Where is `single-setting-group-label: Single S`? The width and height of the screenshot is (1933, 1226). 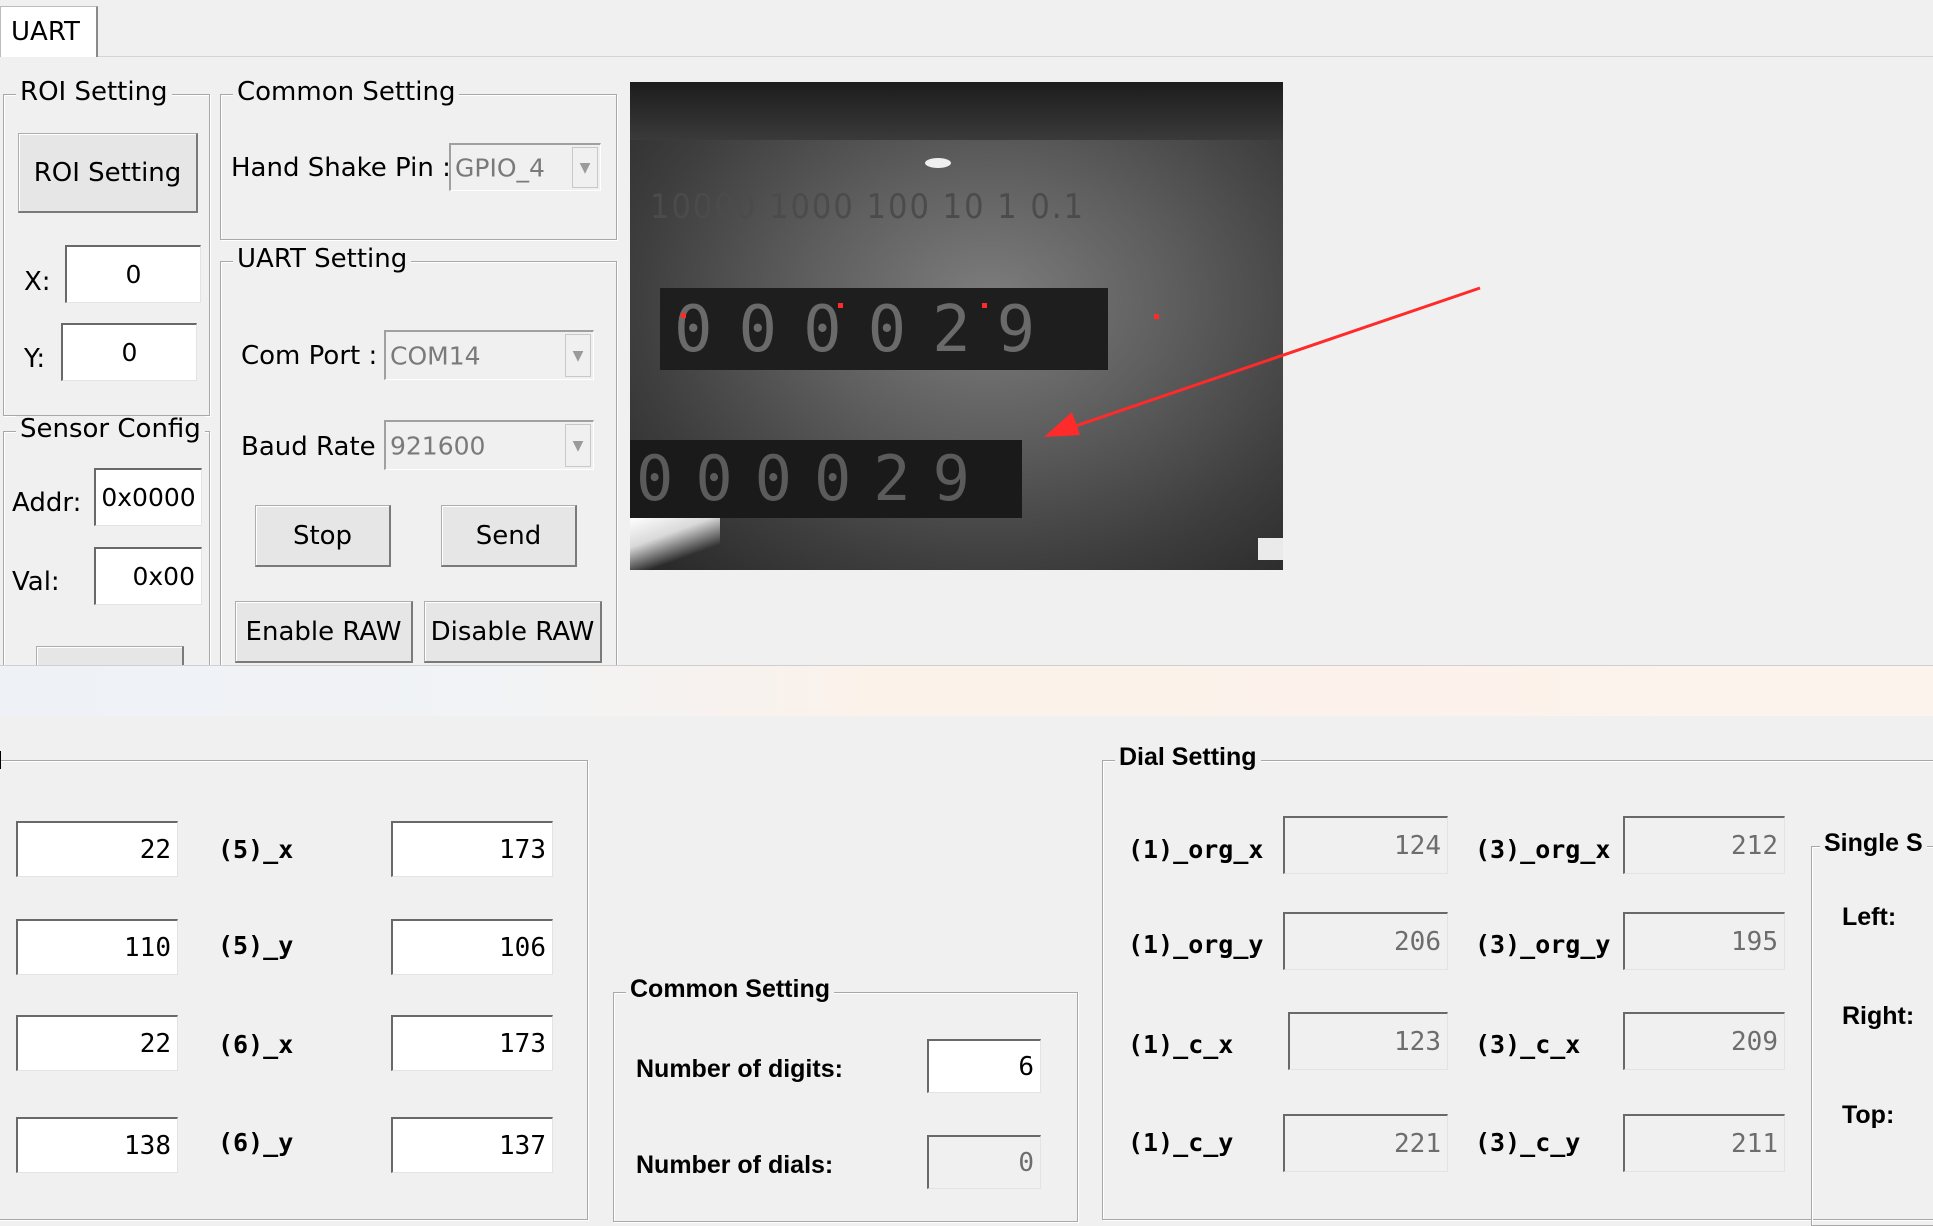 single-setting-group-label: Single S is located at coordinates (1873, 843).